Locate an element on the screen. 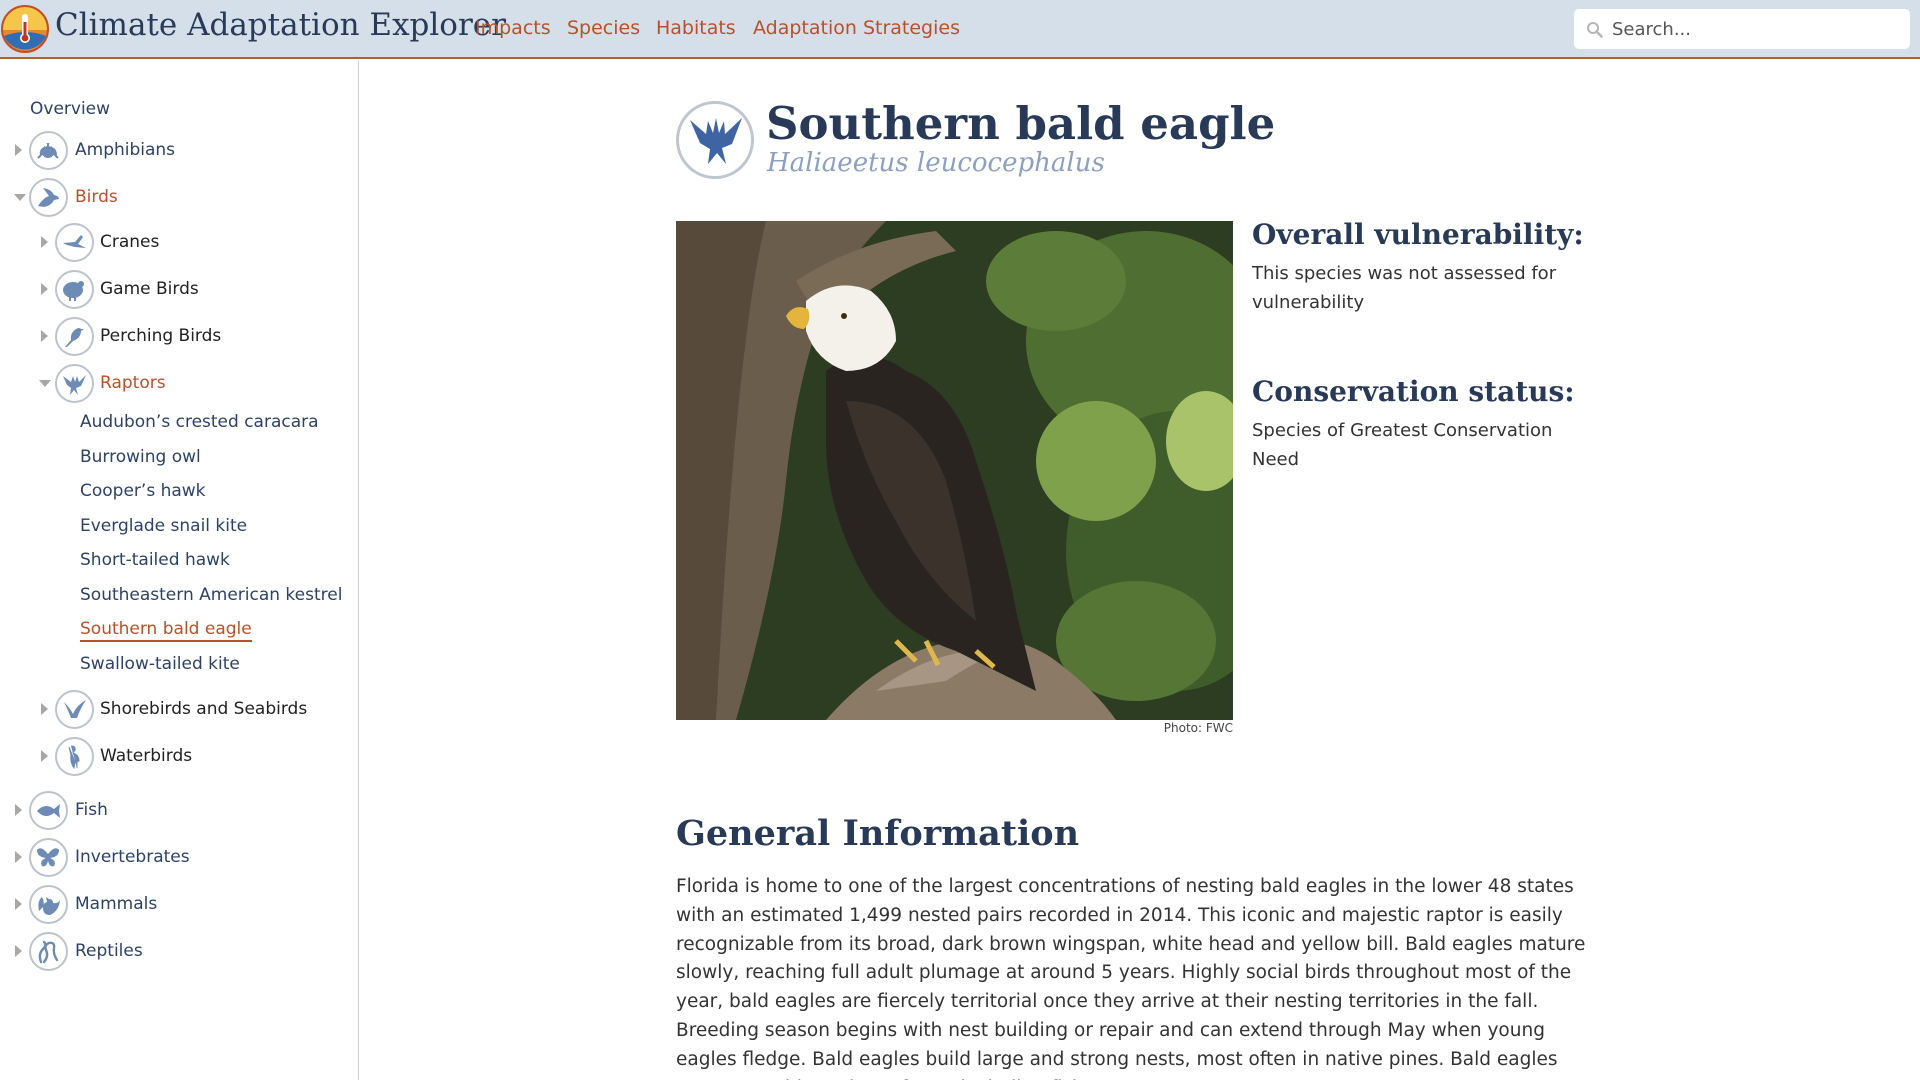 This screenshot has height=1080, width=1920. sidebar-species-audubons-crested-caracara: Audubon’s crested caracara is located at coordinates (199, 422).